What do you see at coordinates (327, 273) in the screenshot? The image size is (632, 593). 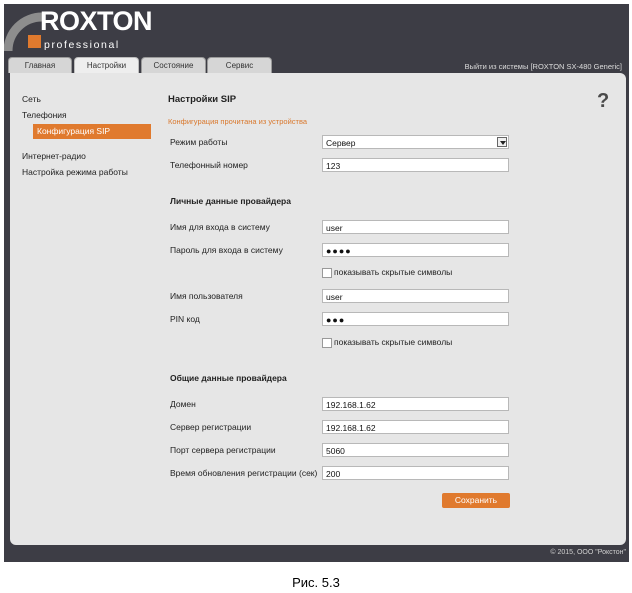 I see `show-password-checkbox` at bounding box center [327, 273].